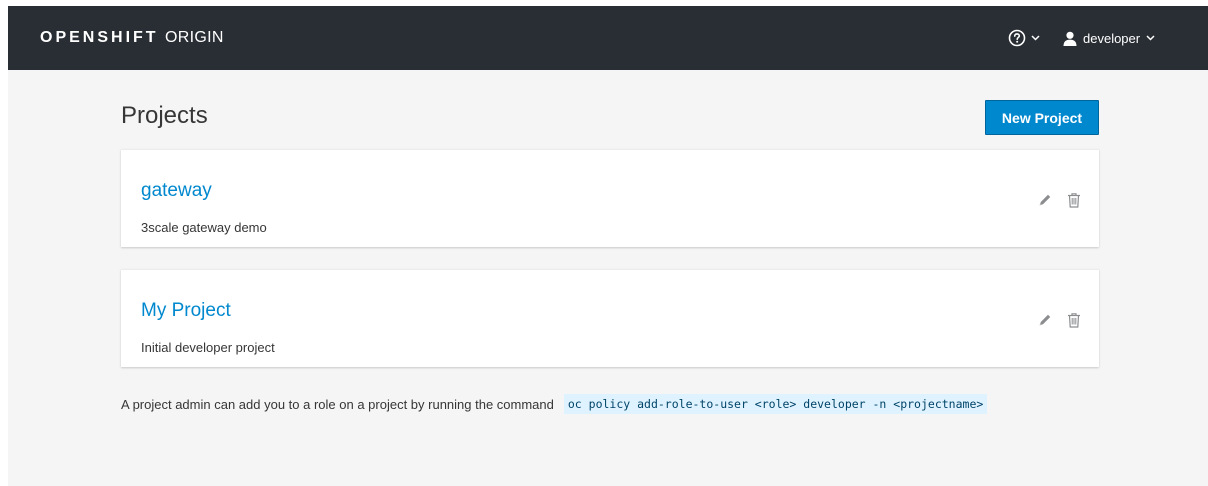 The height and width of the screenshot is (486, 1208). I want to click on brand-logo: OPENSHIFT ORIGIN, so click(132, 38).